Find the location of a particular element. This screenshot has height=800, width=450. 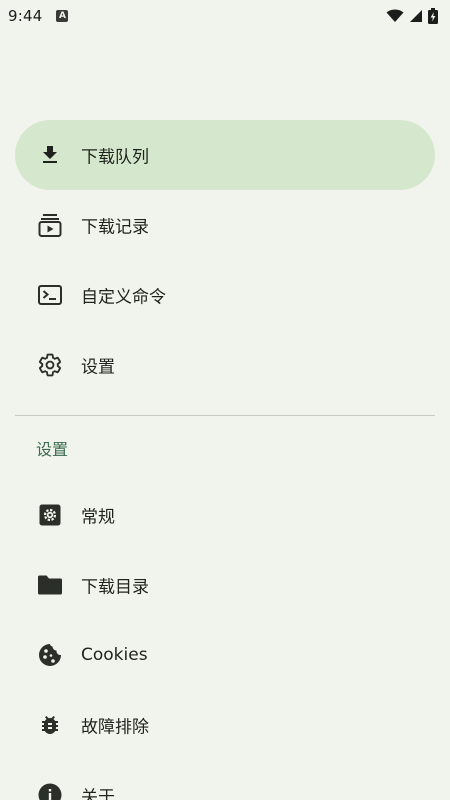

folder-icon is located at coordinates (50, 585).